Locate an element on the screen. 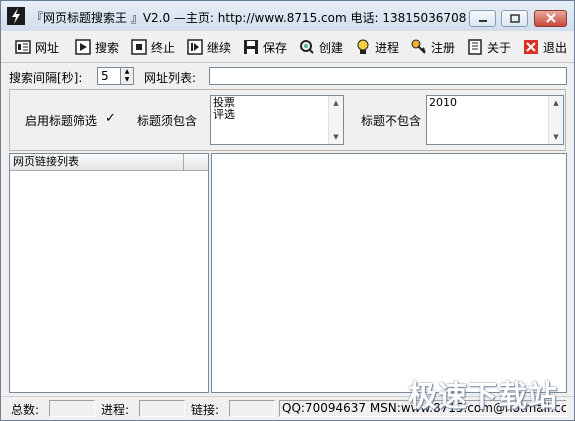 The image size is (575, 421). interval-input: 5 is located at coordinates (109, 76).